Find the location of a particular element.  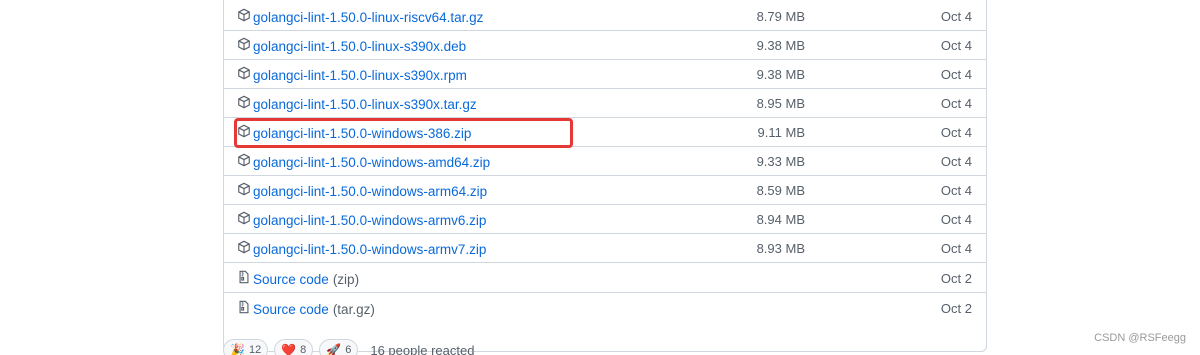

asset-size: 8.59 MB is located at coordinates (780, 190).